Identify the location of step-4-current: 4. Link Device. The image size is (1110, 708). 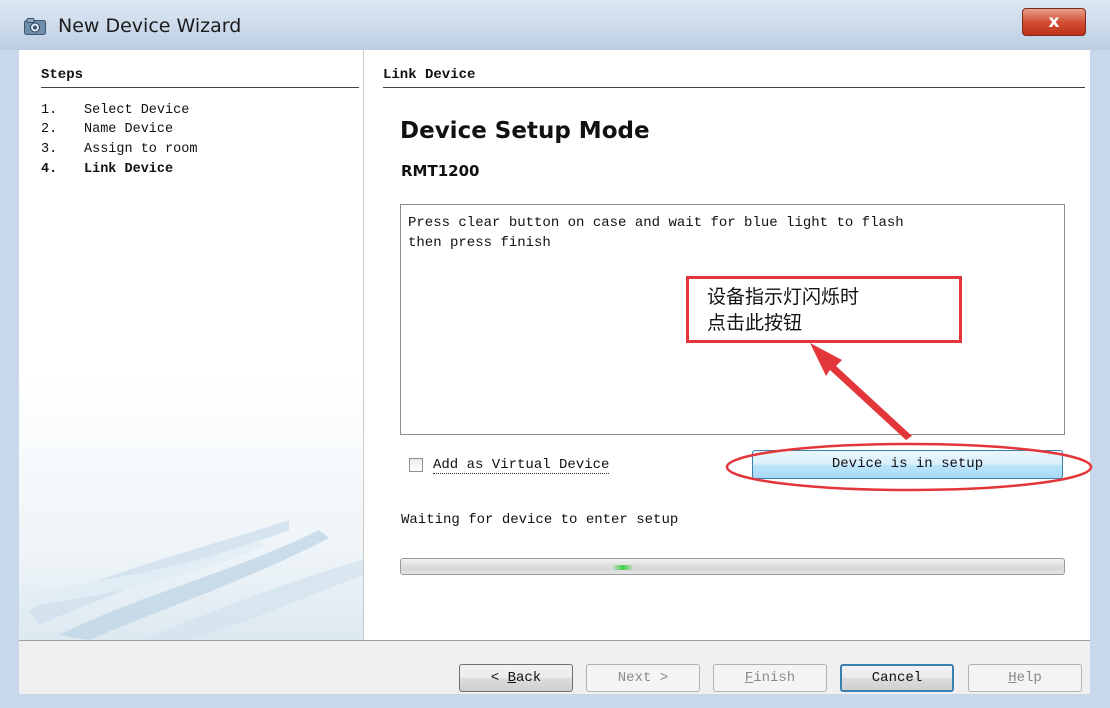
(107, 169).